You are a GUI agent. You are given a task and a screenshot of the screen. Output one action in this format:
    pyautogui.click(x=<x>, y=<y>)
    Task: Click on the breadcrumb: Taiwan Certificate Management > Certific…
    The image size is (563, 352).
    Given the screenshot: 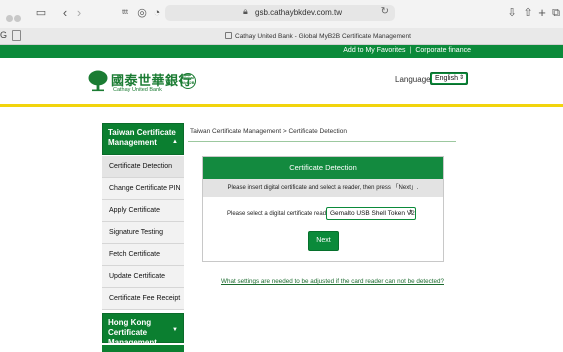 What is the action you would take?
    pyautogui.click(x=268, y=131)
    